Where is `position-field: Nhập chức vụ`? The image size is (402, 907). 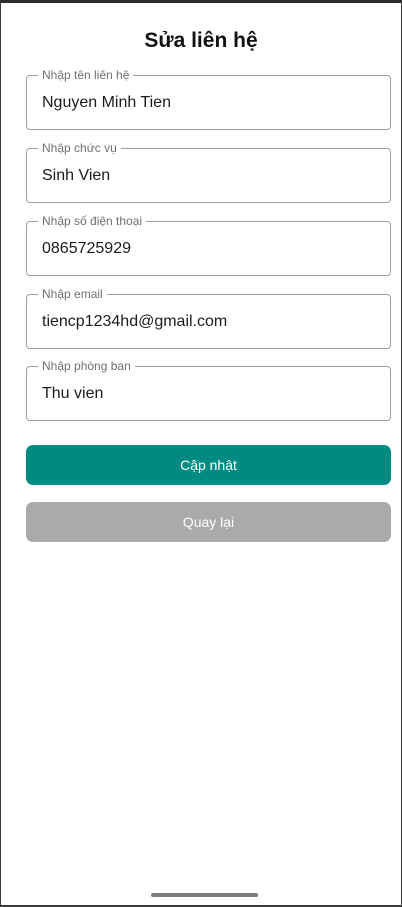 position-field: Nhập chức vụ is located at coordinates (208, 172).